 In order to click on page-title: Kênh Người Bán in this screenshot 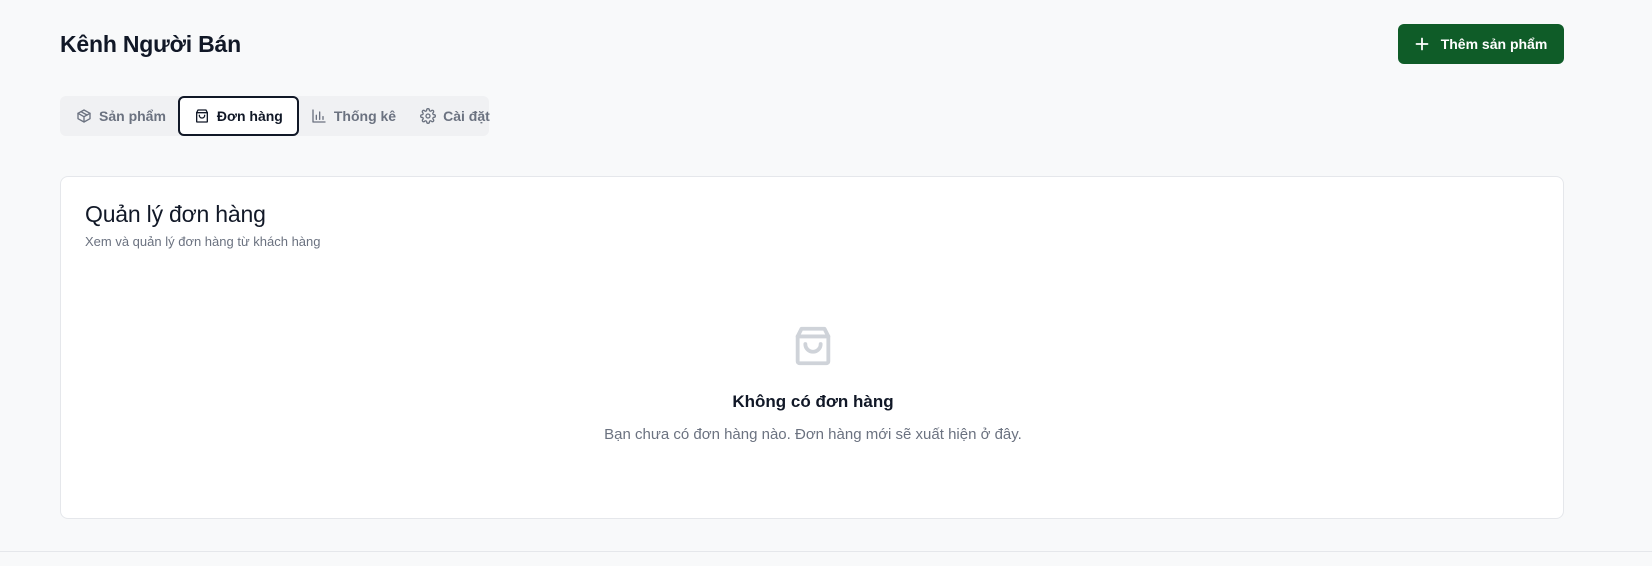, I will do `click(150, 44)`.